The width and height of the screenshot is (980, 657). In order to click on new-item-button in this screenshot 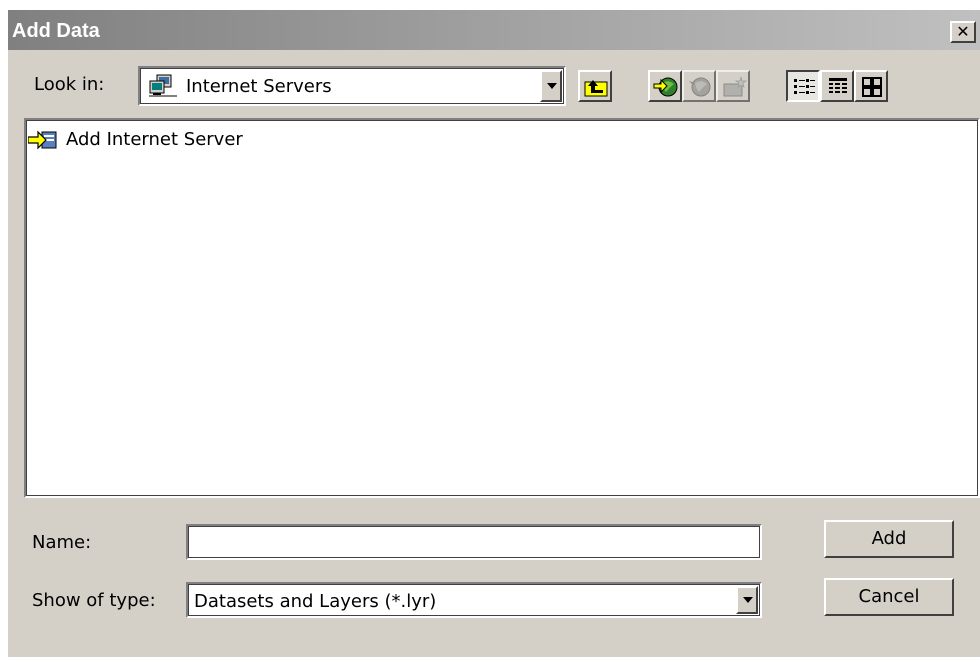, I will do `click(733, 86)`.